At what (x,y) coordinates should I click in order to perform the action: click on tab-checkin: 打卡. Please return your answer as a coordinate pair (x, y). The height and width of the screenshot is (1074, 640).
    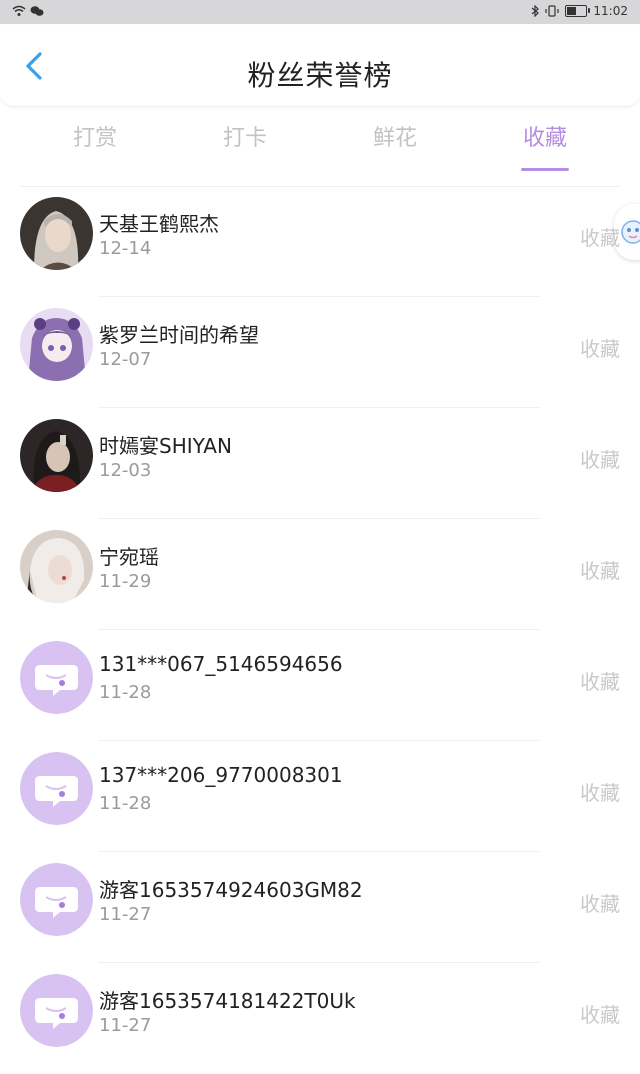
    Looking at the image, I should click on (245, 136).